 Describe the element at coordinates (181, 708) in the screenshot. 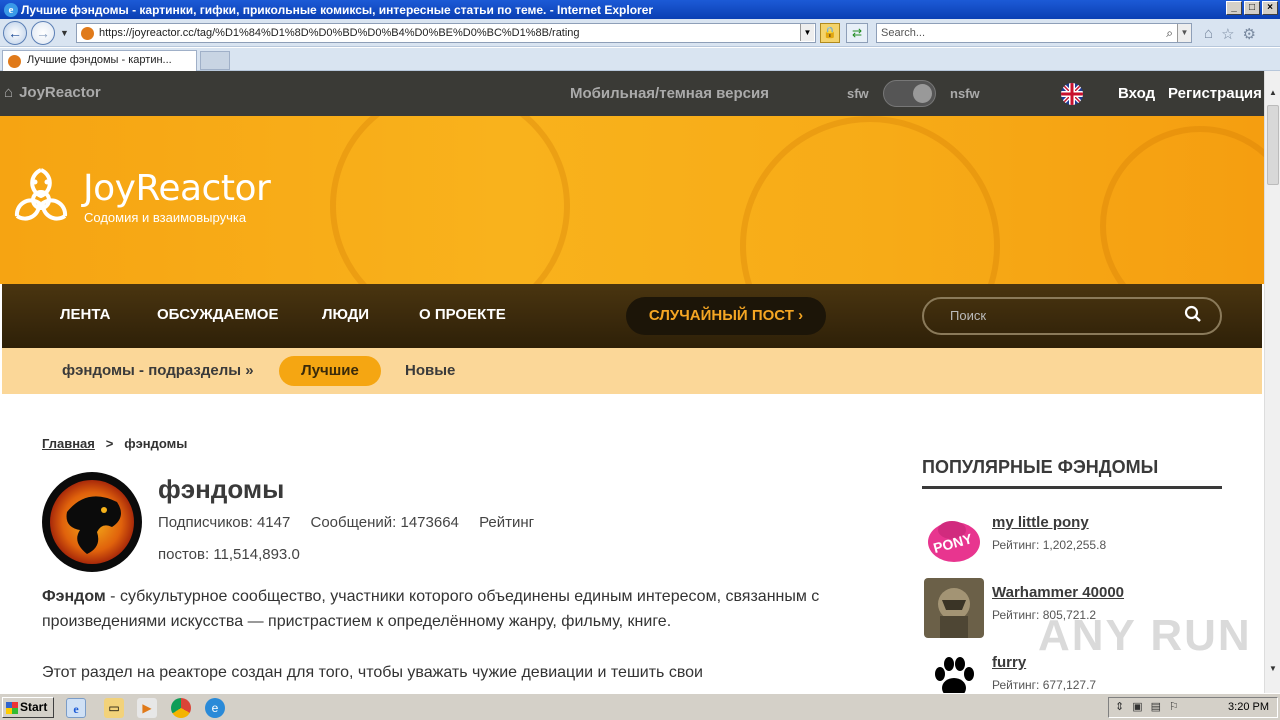

I see `chrome-icon` at that location.